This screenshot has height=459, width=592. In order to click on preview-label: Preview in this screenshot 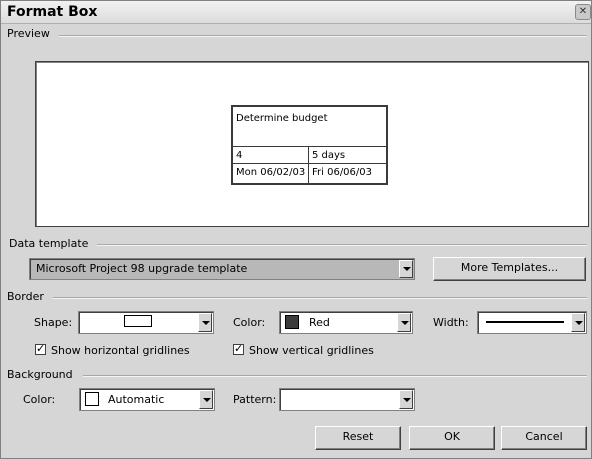, I will do `click(28, 33)`.